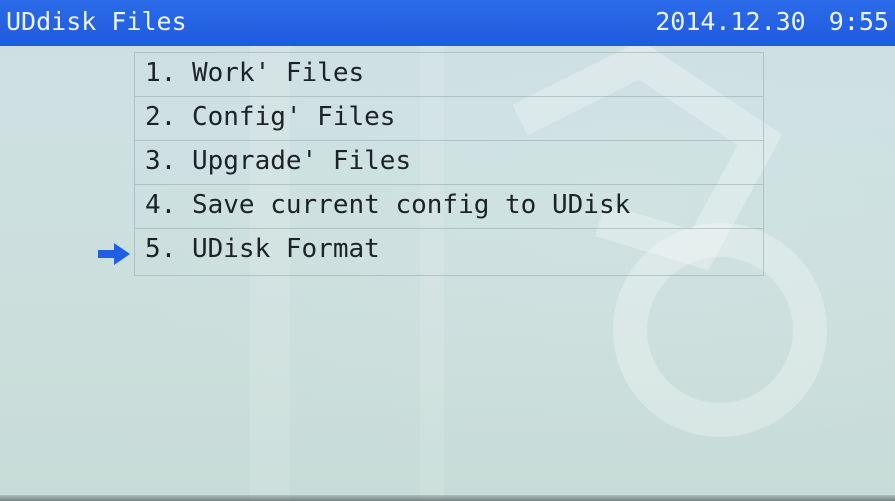 The width and height of the screenshot is (895, 501). What do you see at coordinates (114, 254) in the screenshot?
I see `right-arrow-icon` at bounding box center [114, 254].